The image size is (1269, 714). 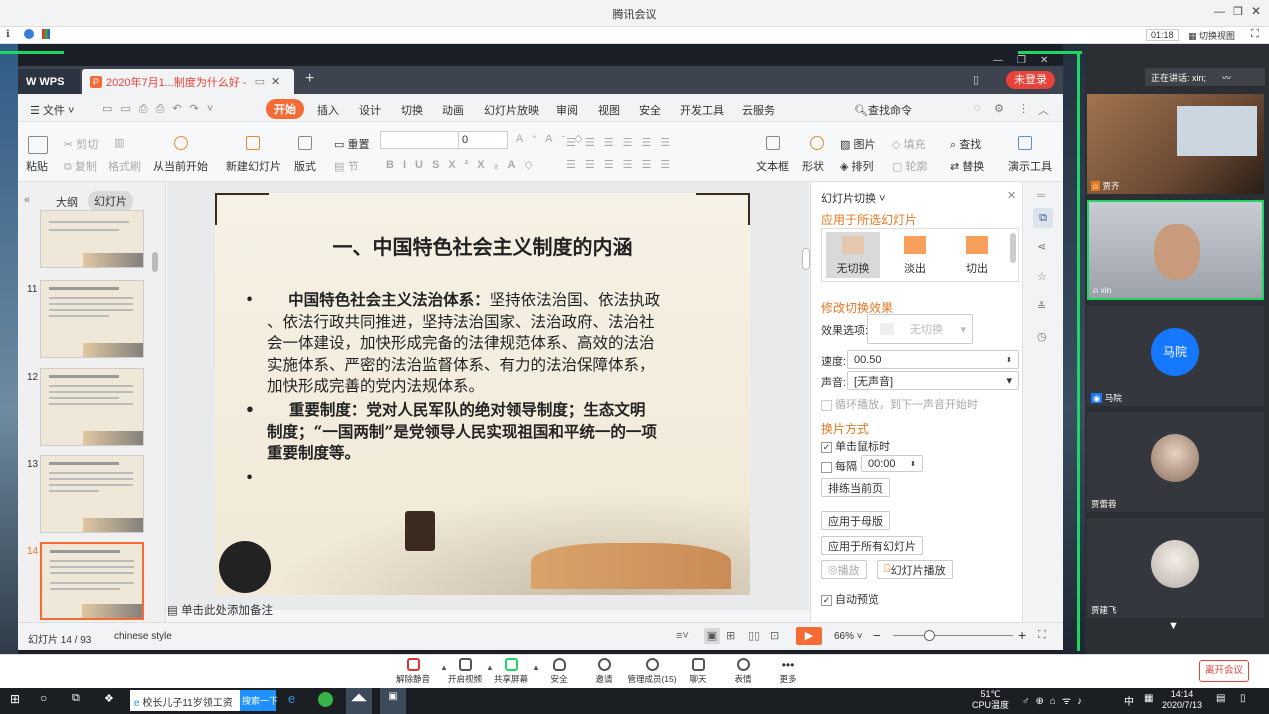 What do you see at coordinates (420, 140) in the screenshot?
I see `font-name-input` at bounding box center [420, 140].